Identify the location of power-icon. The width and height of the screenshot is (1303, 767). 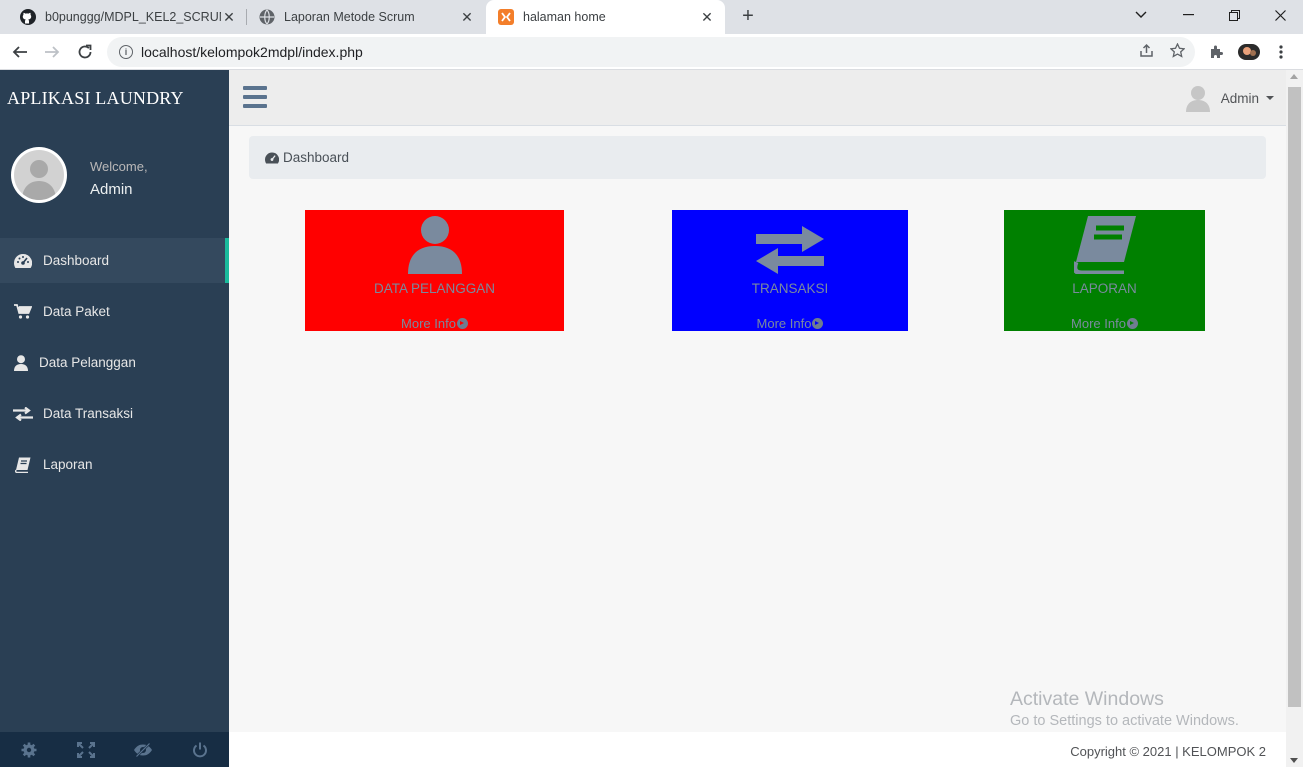
(200, 749).